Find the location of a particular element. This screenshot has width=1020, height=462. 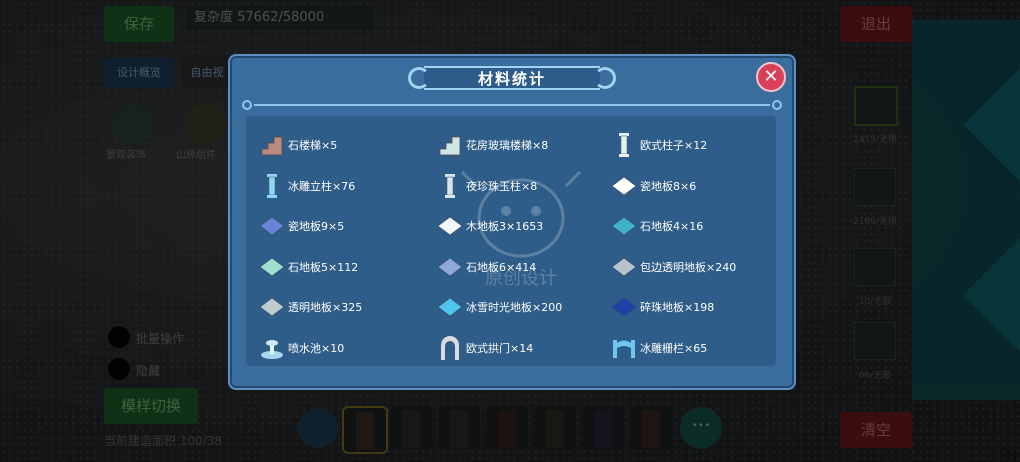

material-item: 欧式拱门×14 is located at coordinates (524, 348).